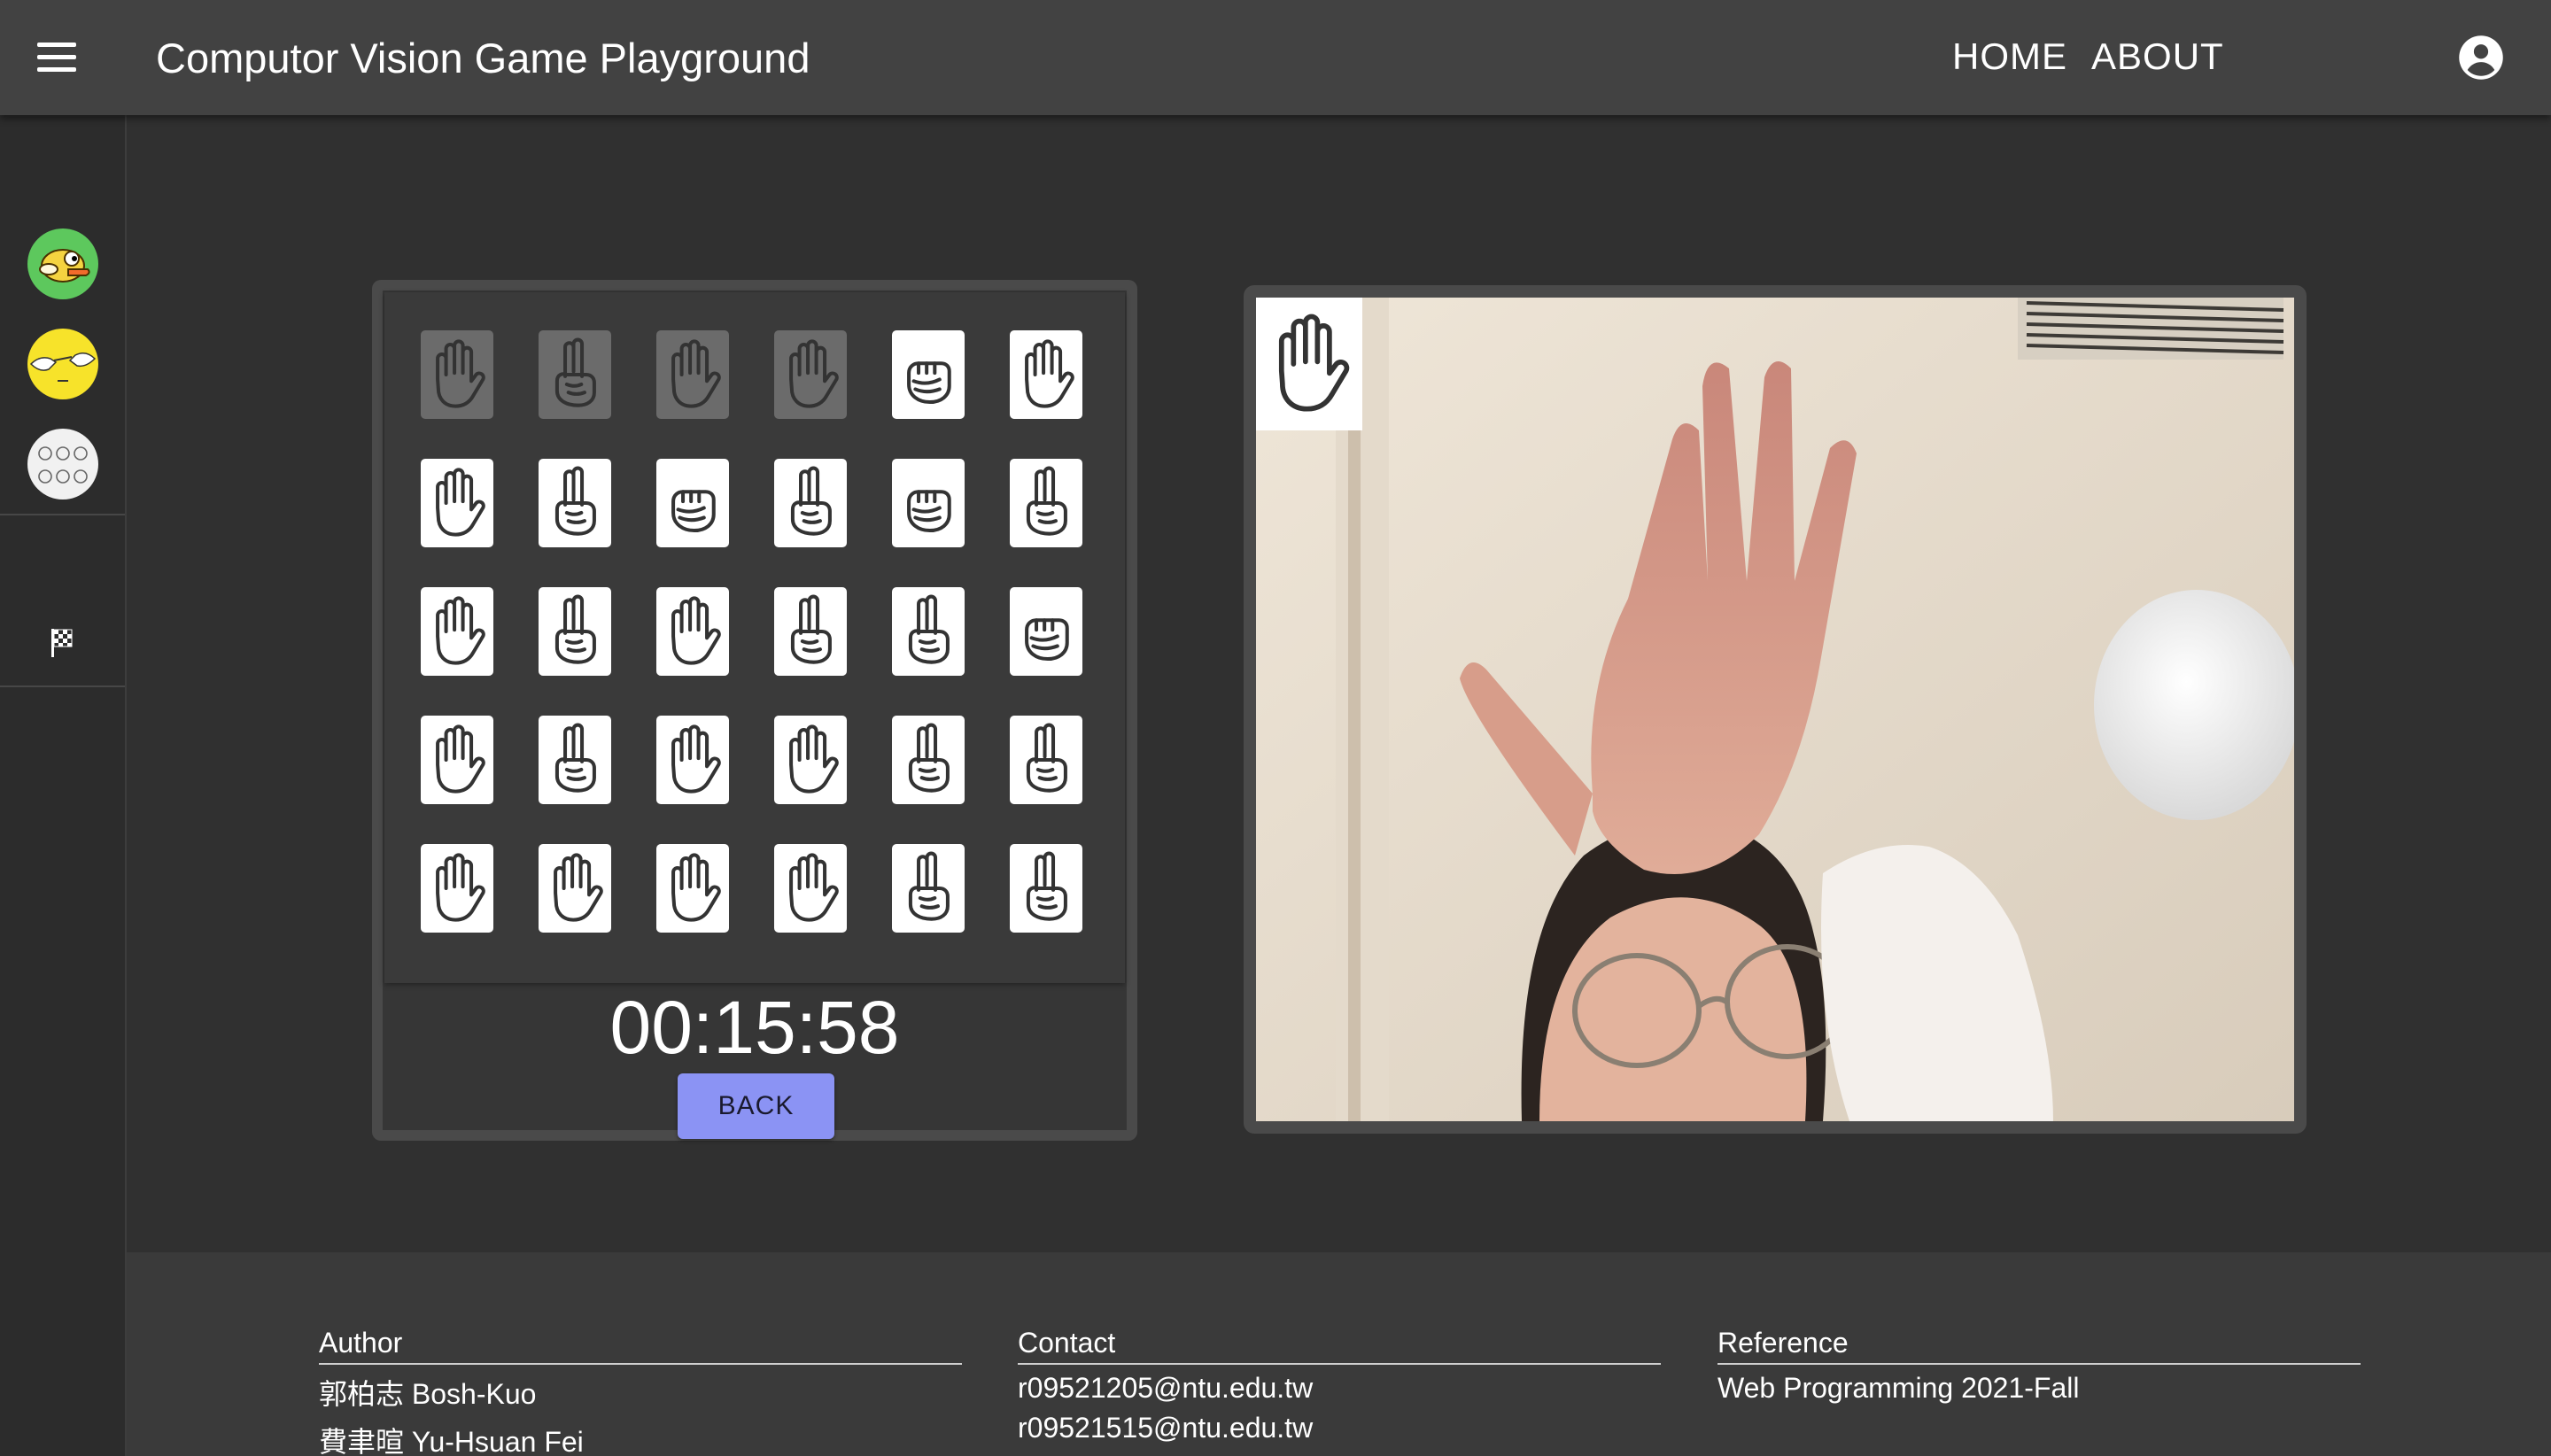  I want to click on sidebar, so click(63, 785).